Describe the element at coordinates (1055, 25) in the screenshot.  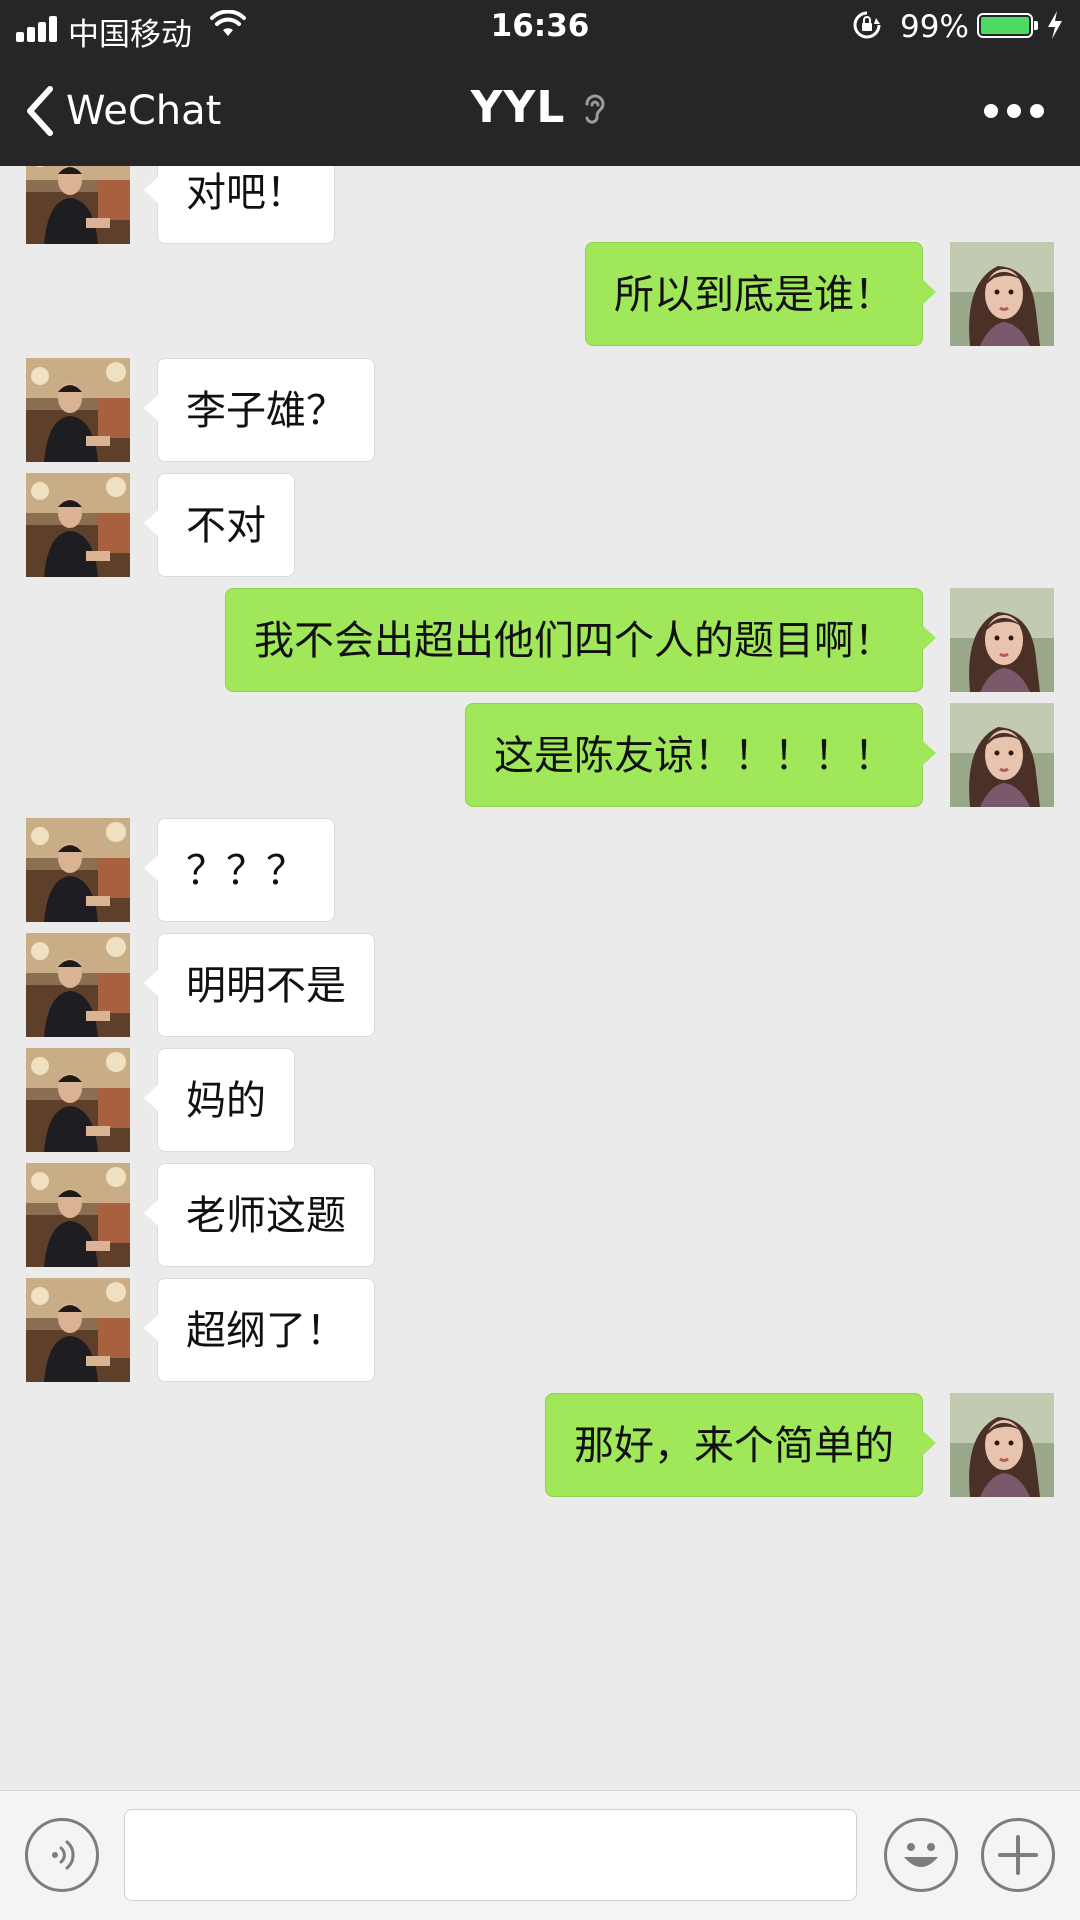
I see `charging-icon` at that location.